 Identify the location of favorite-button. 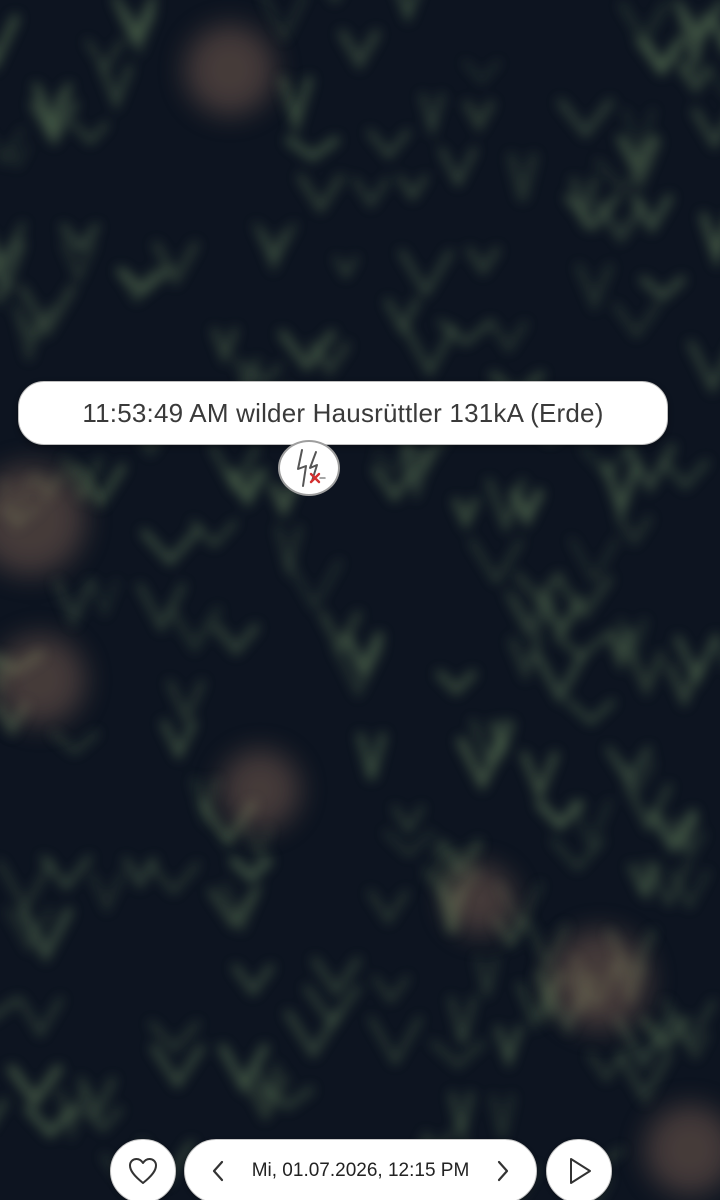
(143, 1169).